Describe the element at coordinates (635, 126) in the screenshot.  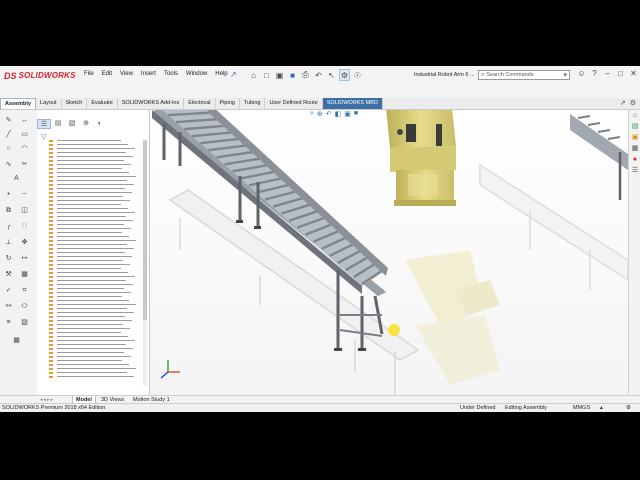
I see `design-library-icon: ▤` at that location.